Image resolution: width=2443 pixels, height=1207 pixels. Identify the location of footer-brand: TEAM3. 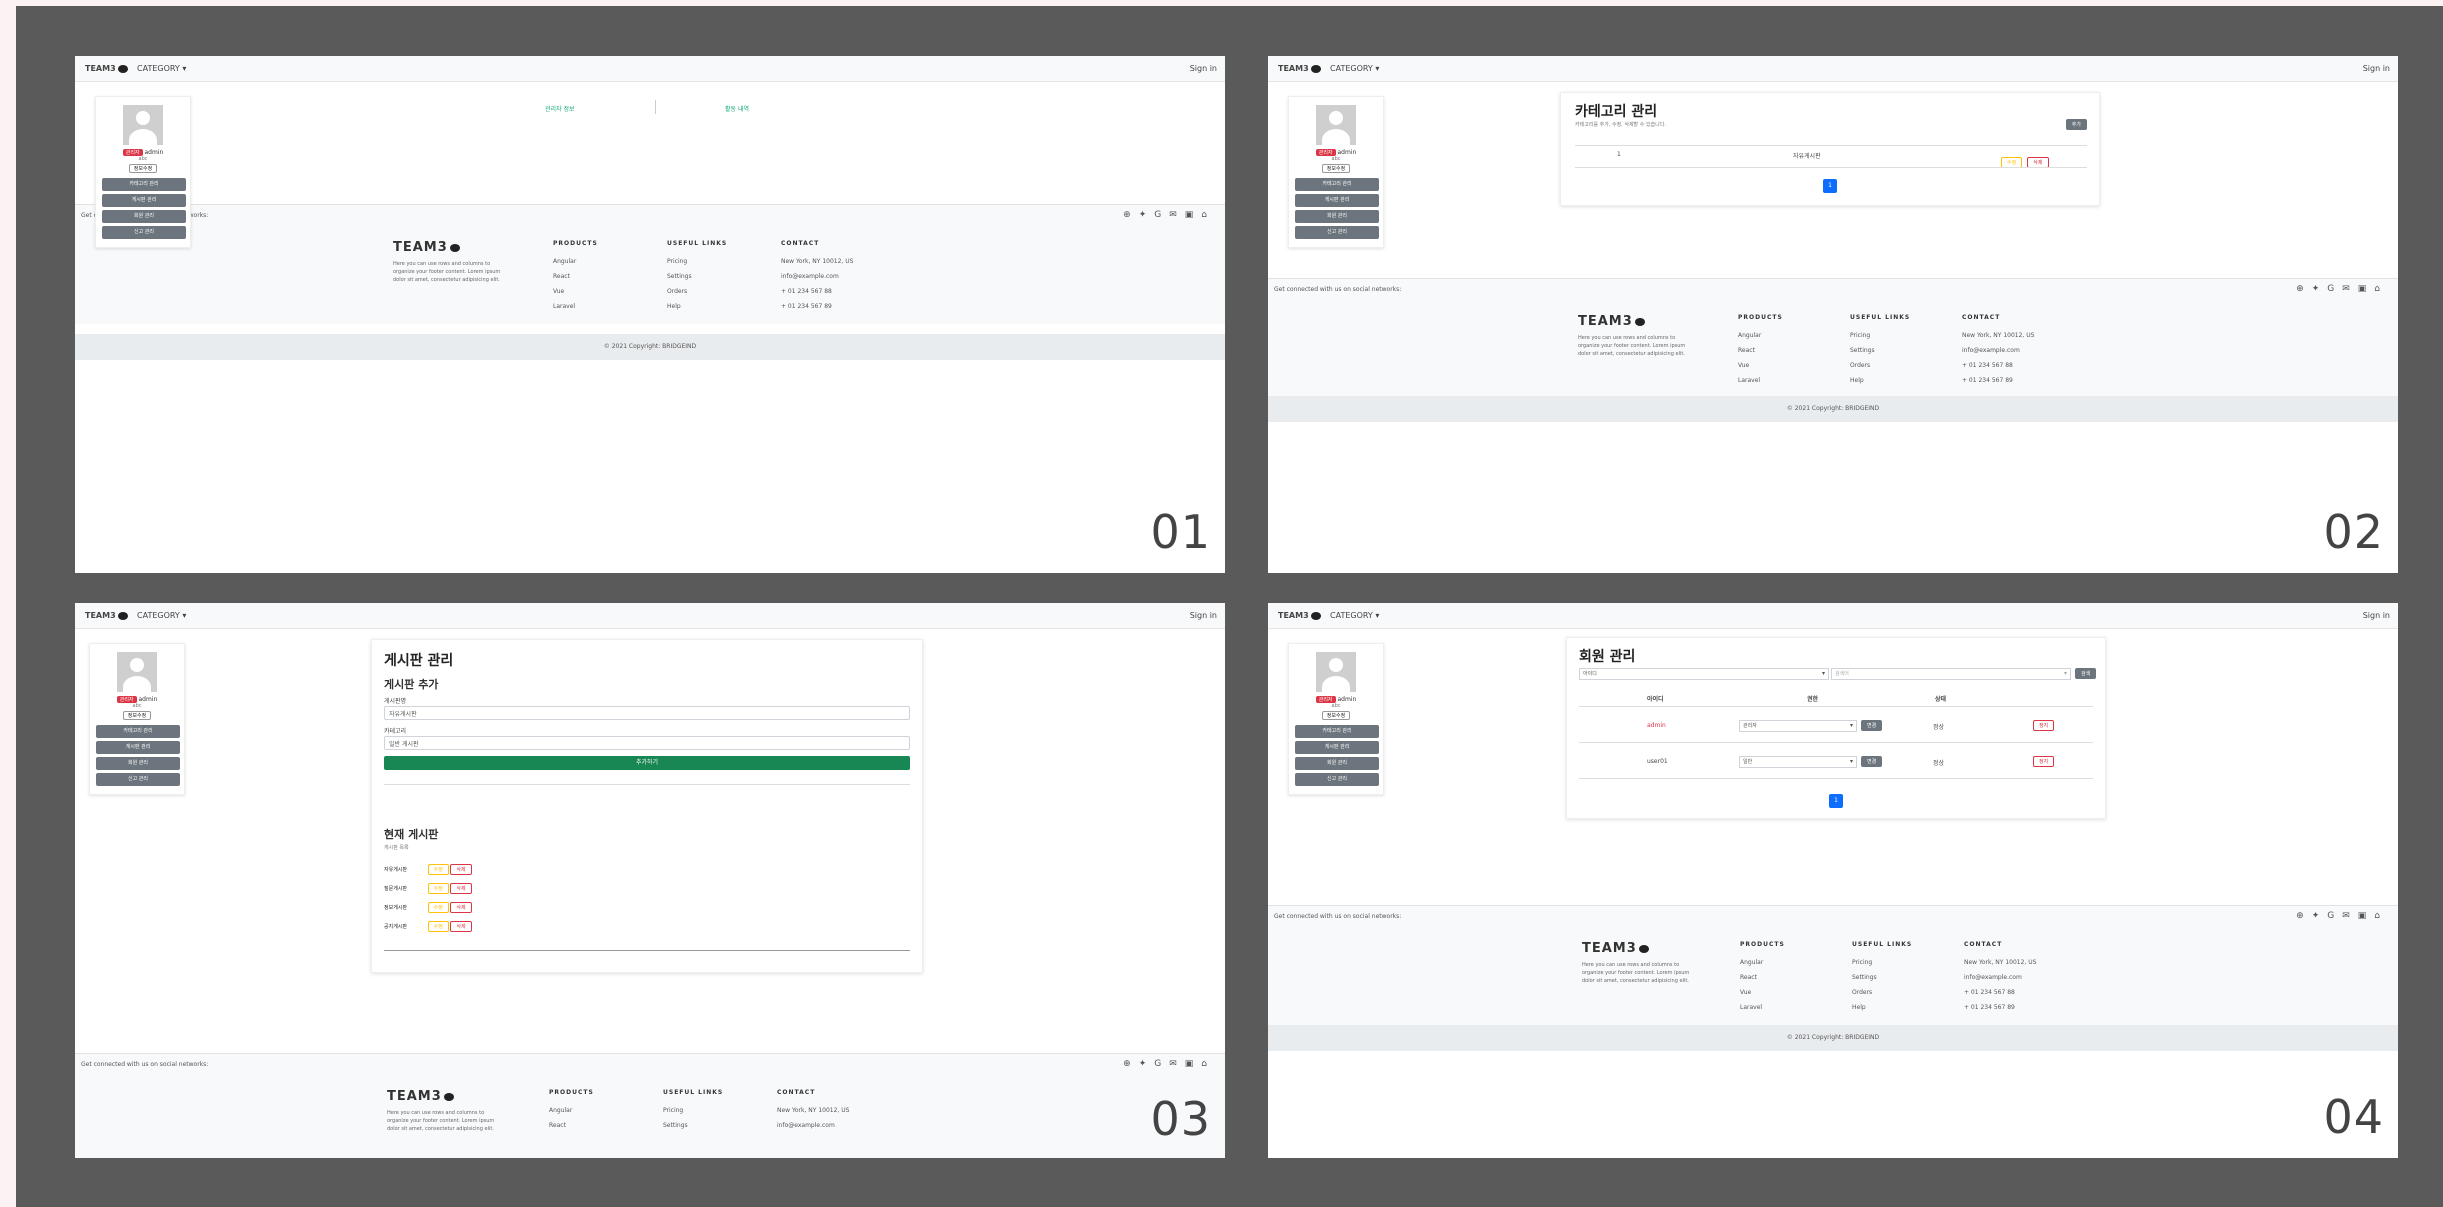
(420, 1096).